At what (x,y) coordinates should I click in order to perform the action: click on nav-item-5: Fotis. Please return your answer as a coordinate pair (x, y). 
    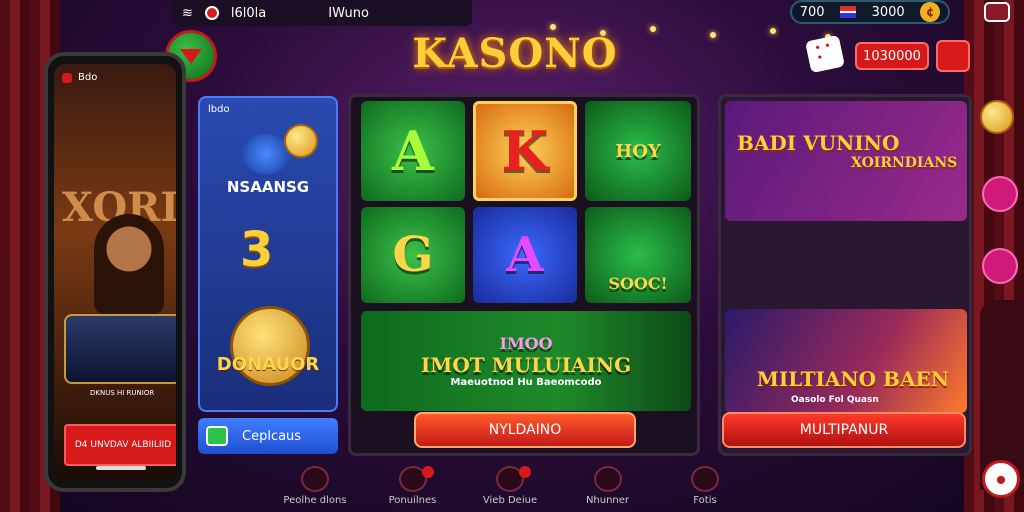
    Looking at the image, I should click on (705, 489).